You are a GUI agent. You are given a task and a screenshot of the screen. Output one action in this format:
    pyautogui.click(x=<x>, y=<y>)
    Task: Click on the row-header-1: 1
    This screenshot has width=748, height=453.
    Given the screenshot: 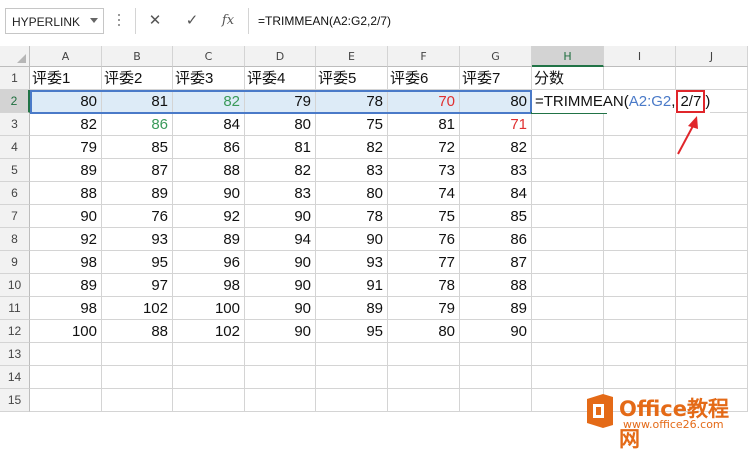 What is the action you would take?
    pyautogui.click(x=15, y=78)
    